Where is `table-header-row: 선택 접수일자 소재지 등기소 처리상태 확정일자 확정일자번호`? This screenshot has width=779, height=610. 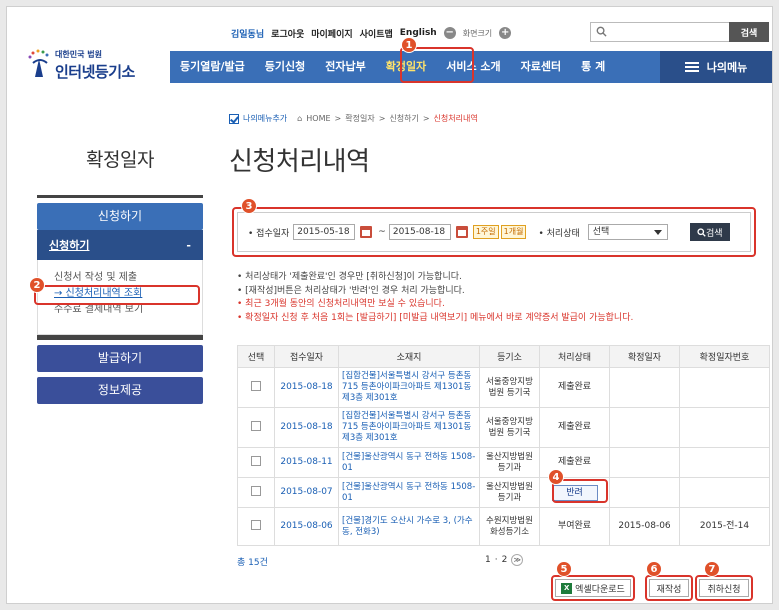
table-header-row: 선택 접수일자 소재지 등기소 처리상태 확정일자 확정일자번호 is located at coordinates (503, 356).